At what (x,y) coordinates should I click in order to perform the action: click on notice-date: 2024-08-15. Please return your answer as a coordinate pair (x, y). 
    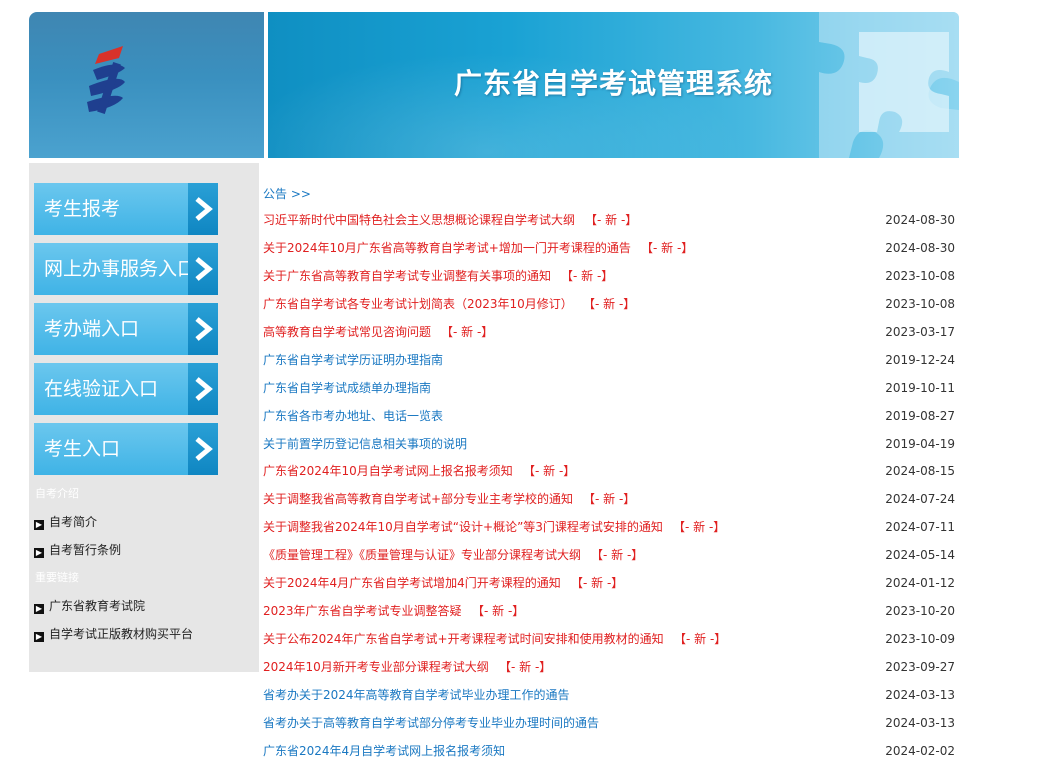
    Looking at the image, I should click on (920, 471).